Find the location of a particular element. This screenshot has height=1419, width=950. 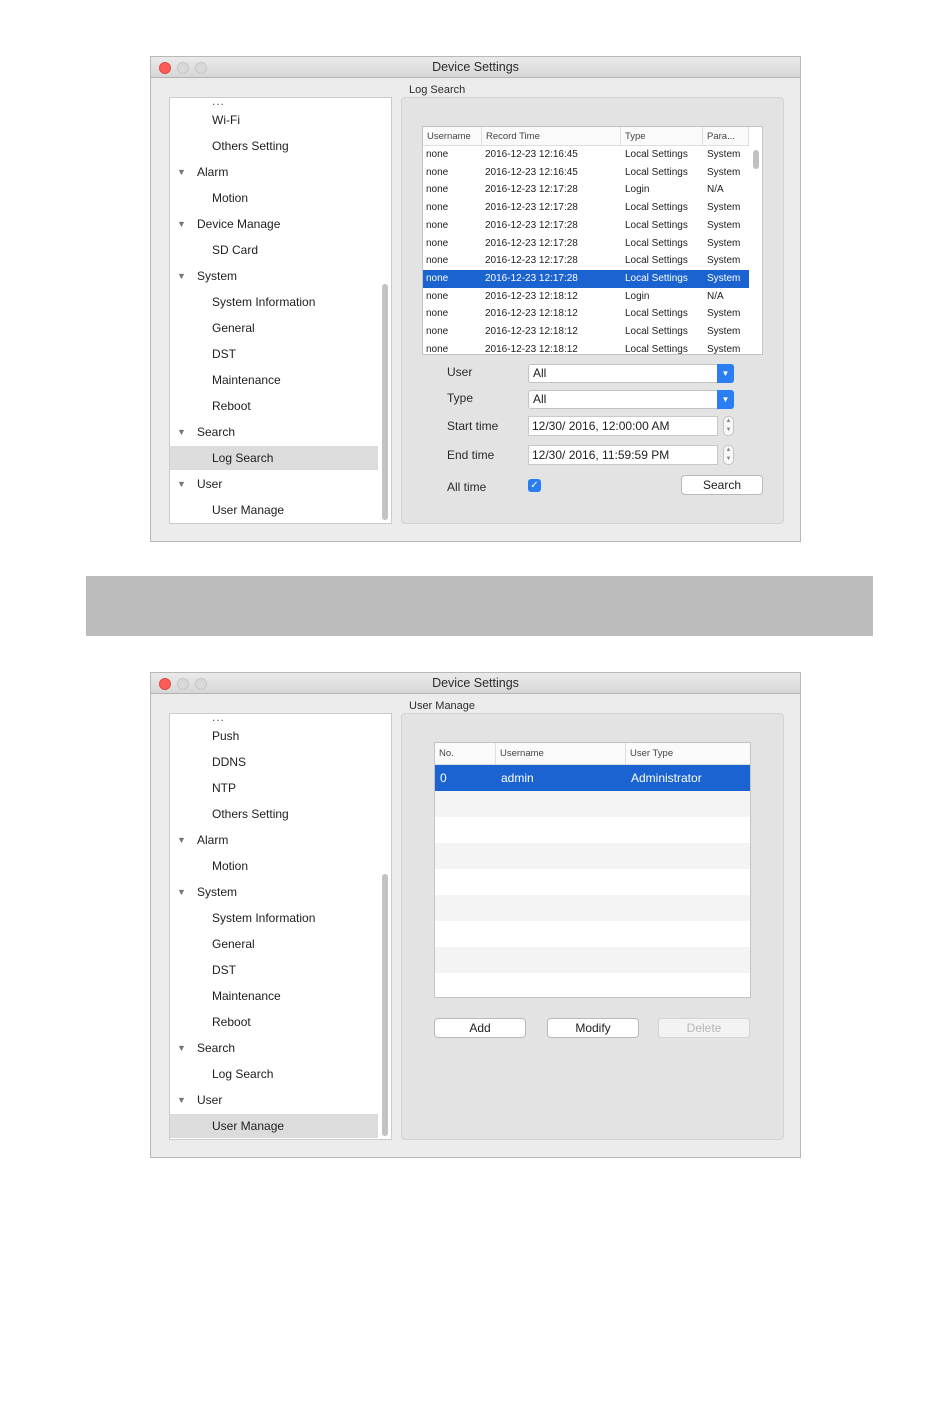

sidebar-item: SD Card is located at coordinates (274, 250).